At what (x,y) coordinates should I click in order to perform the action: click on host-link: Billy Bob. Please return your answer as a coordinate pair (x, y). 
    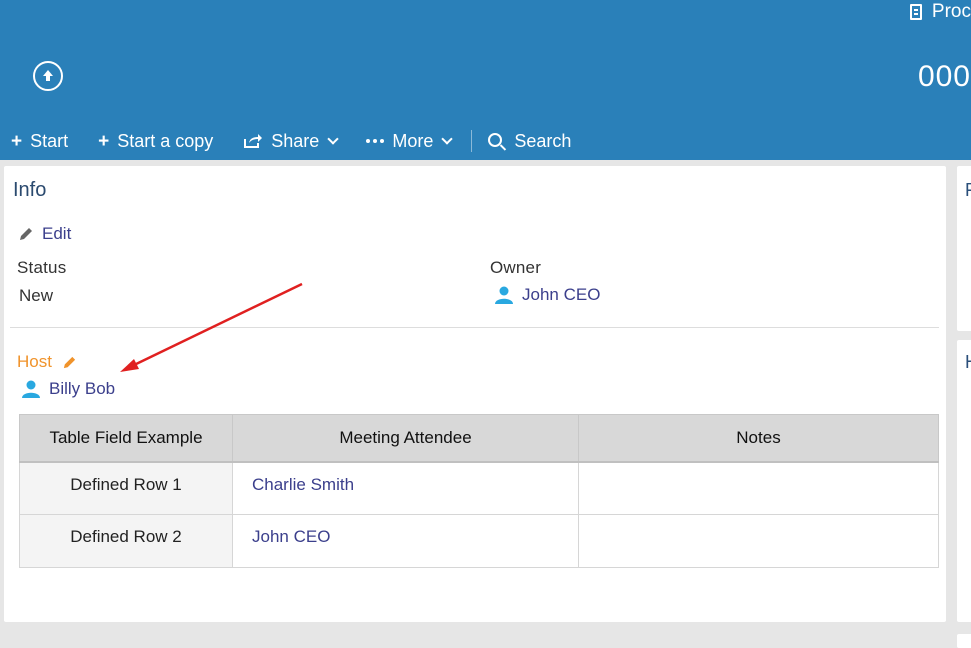
    Looking at the image, I should click on (68, 389).